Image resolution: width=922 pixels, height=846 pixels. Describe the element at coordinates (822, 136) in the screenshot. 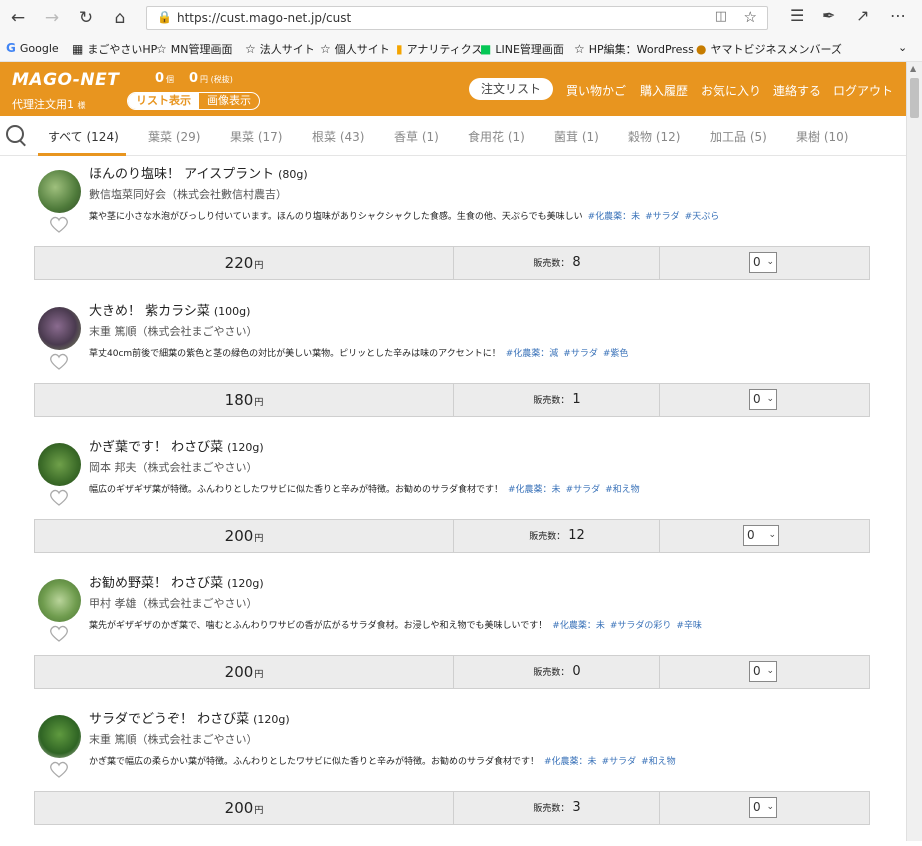

I see `tab-fruit-tree: 果樹 (10)` at that location.